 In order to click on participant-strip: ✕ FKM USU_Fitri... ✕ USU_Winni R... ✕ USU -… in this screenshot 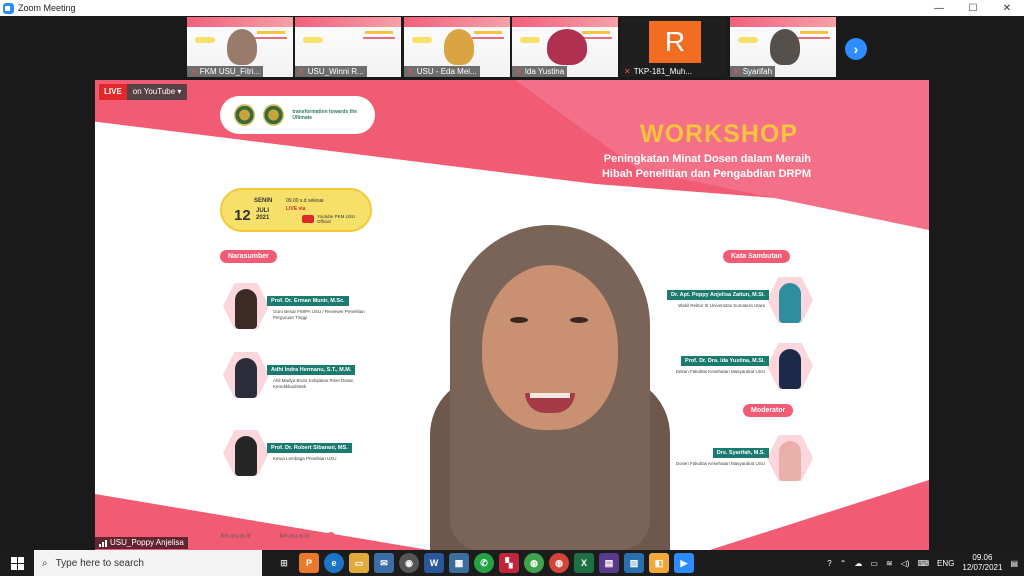, I will do `click(512, 47)`.